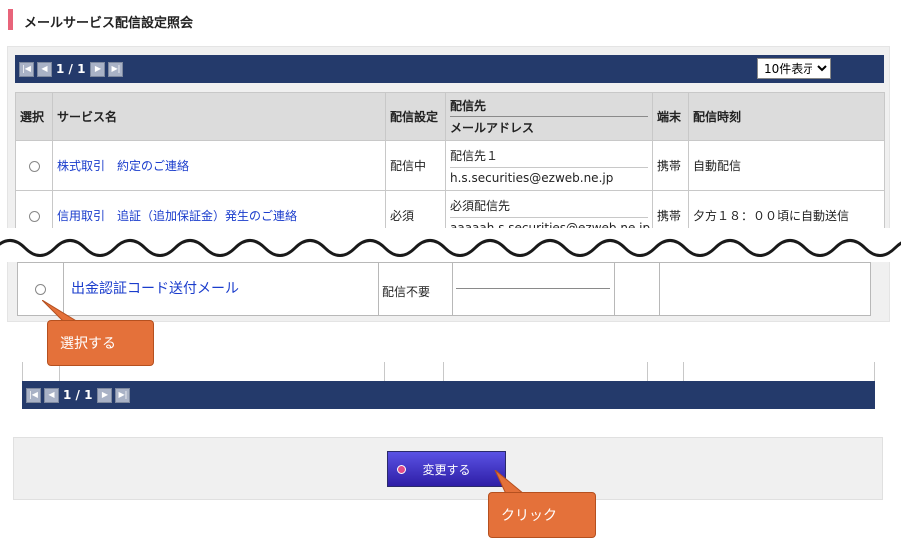 The height and width of the screenshot is (554, 901). Describe the element at coordinates (670, 165) in the screenshot. I see `device-cell: 携帯` at that location.